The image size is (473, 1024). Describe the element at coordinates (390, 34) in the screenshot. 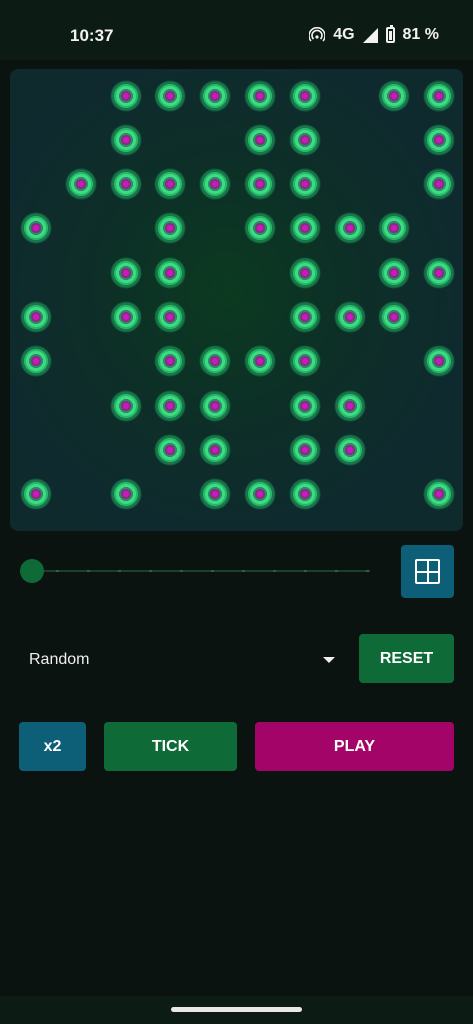

I see `battery-icon` at that location.